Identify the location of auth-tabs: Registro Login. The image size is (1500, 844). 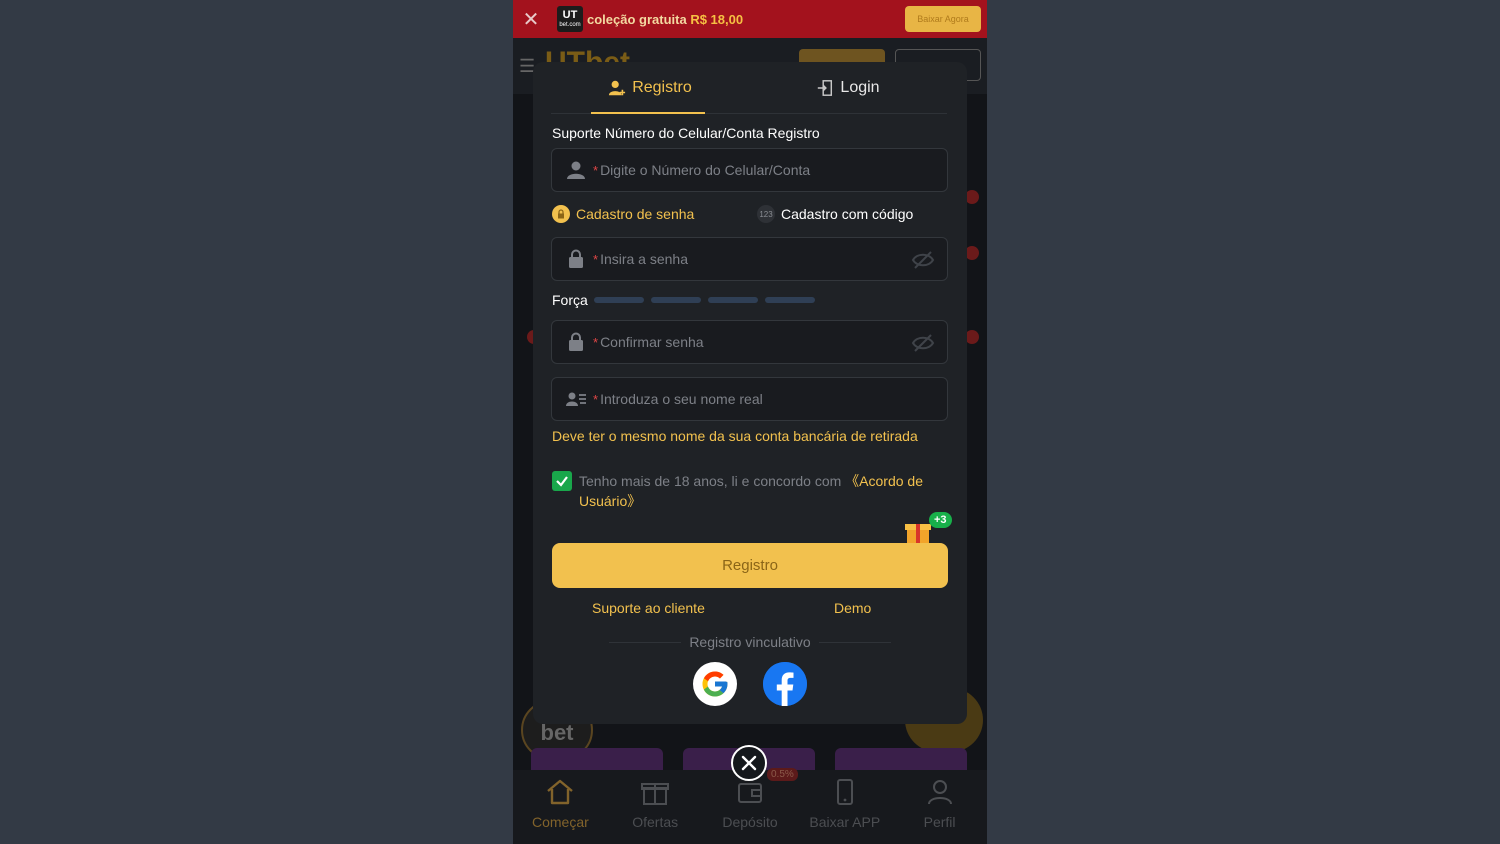
(749, 88).